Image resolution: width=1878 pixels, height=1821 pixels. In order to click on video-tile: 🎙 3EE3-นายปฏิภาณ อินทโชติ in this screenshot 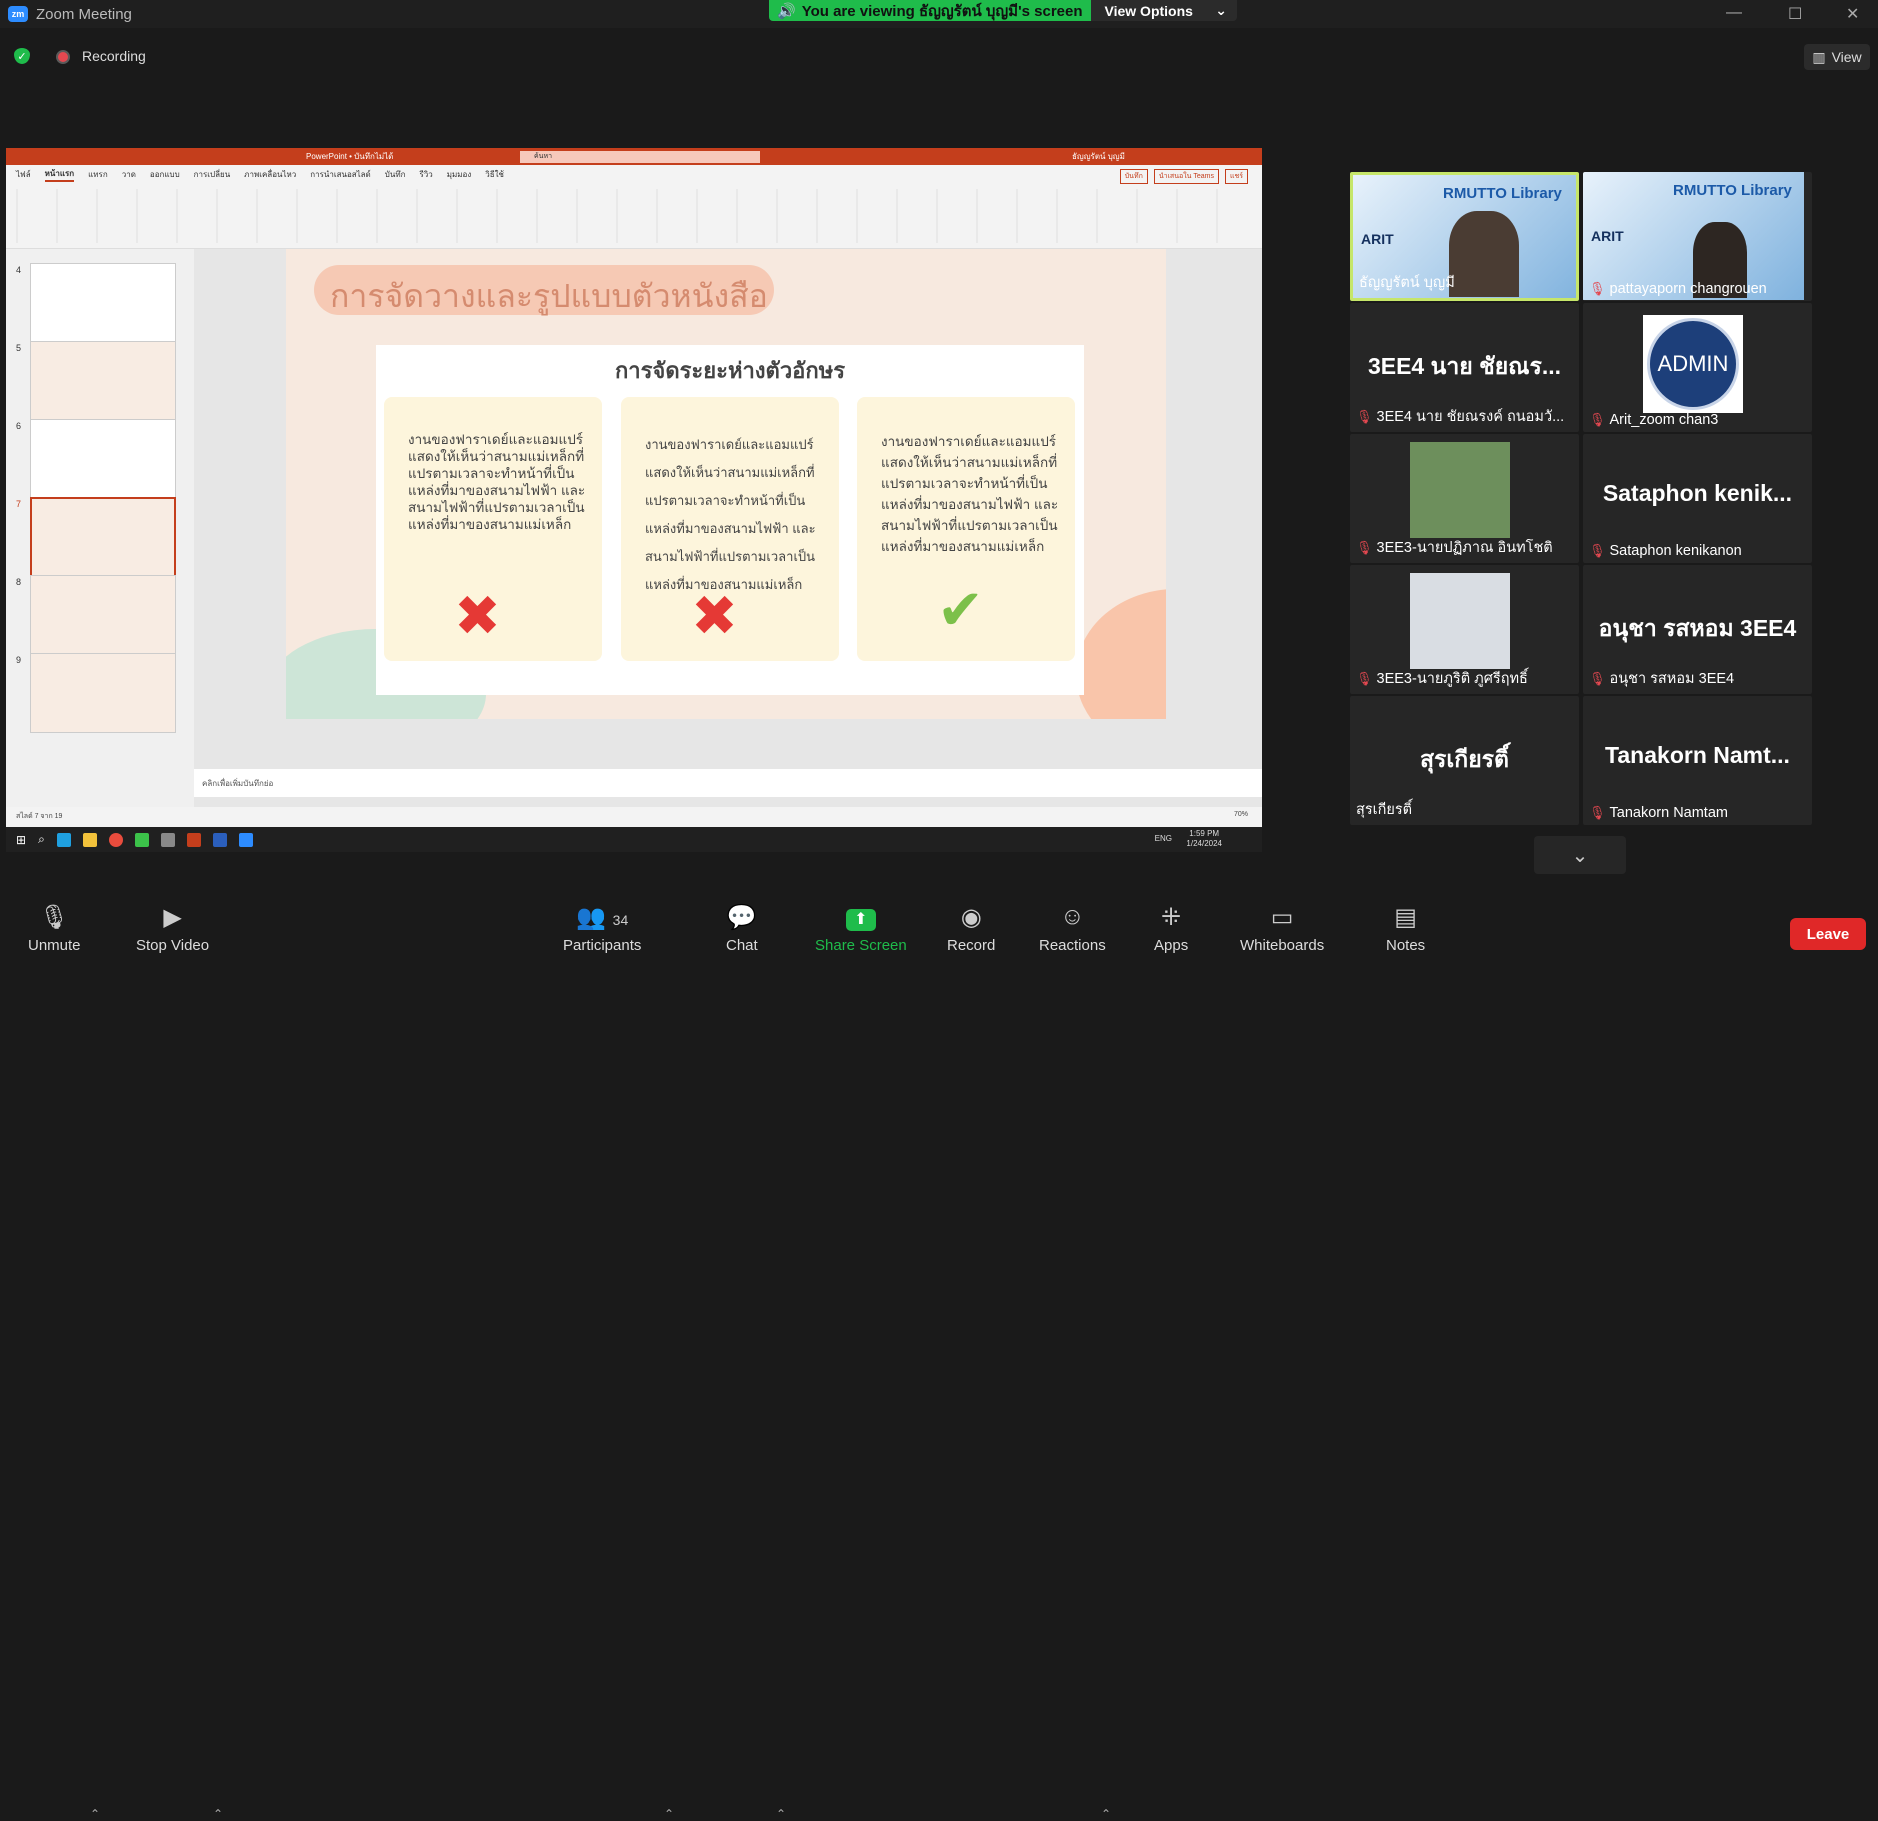, I will do `click(1464, 498)`.